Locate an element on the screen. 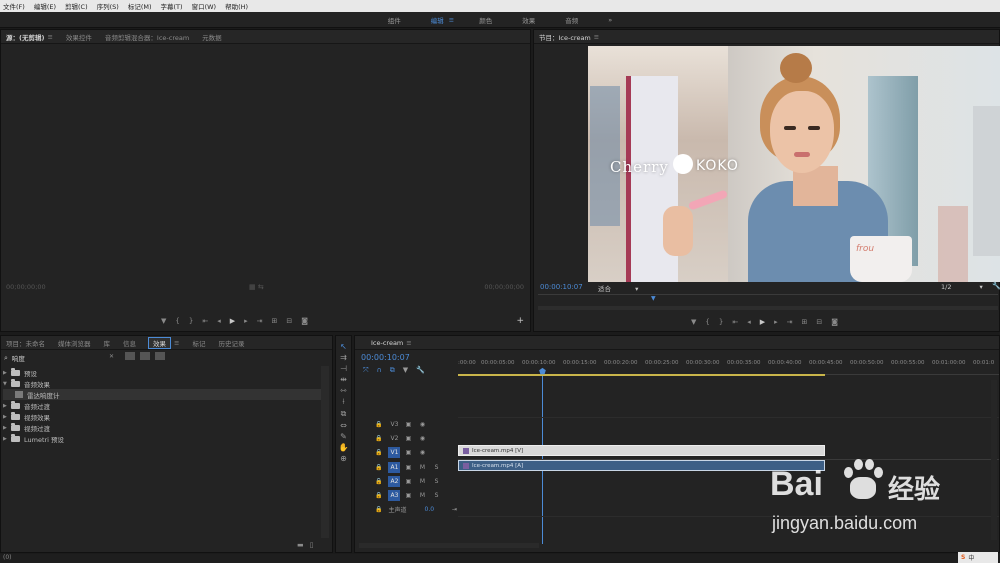 The image size is (1000, 563). wrench-icon: 🔧 is located at coordinates (996, 286).